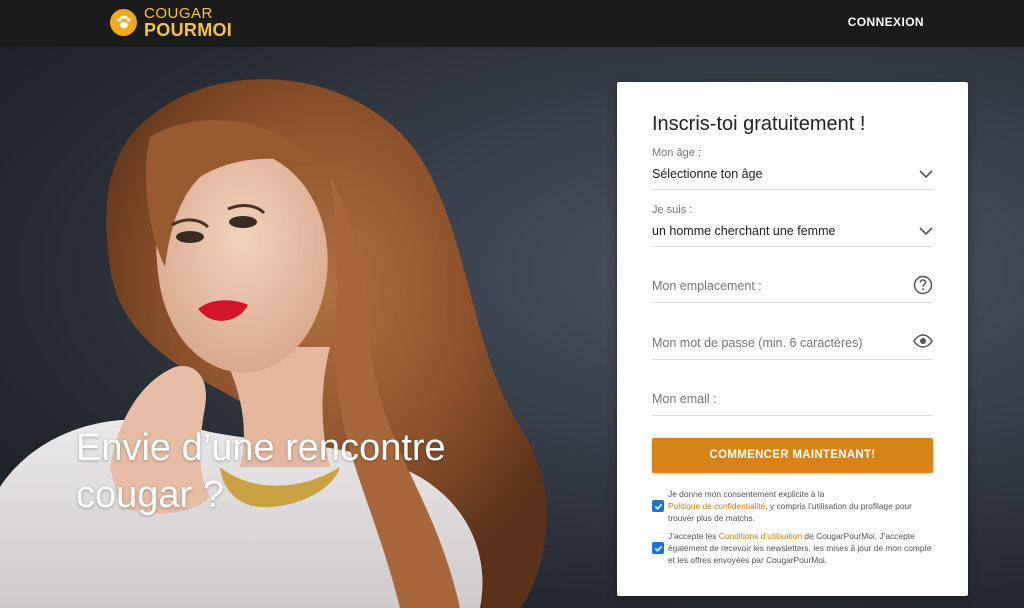  I want to click on age-select: Mon âge : Sélectionne ton âge, so click(792, 168).